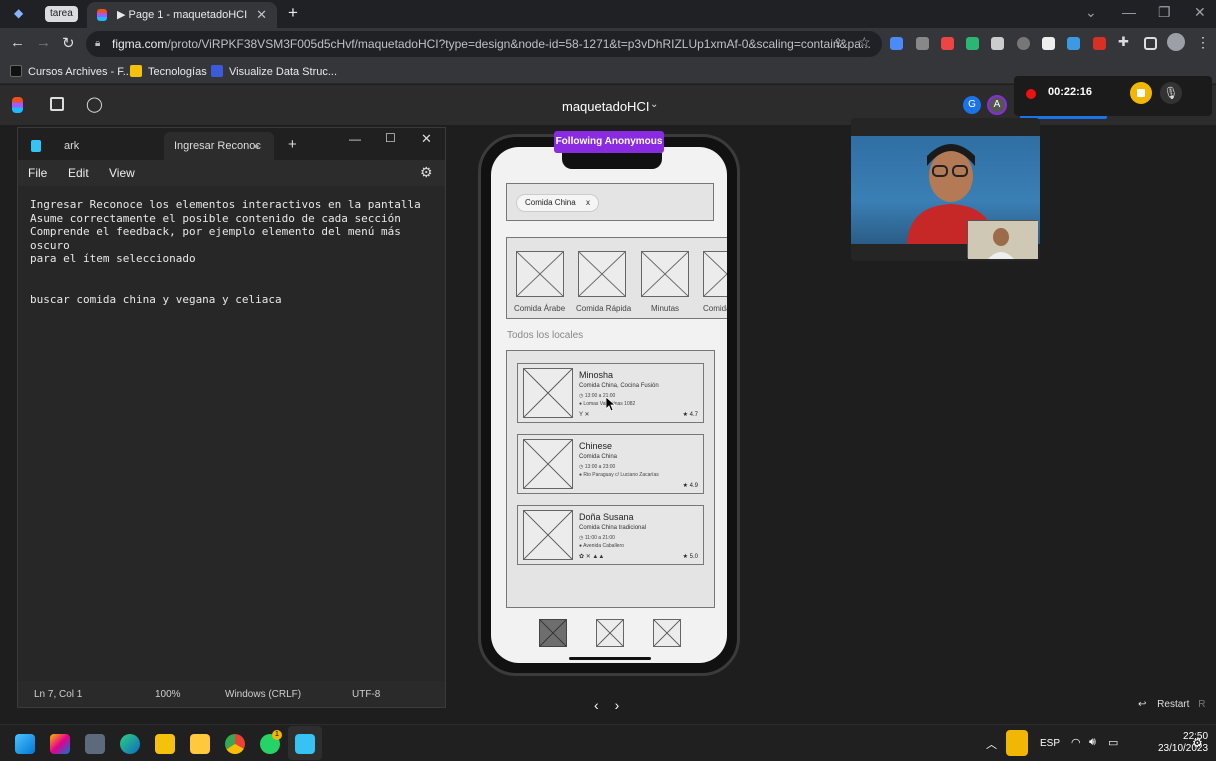  Describe the element at coordinates (1002, 239) in the screenshot. I see `webcam-self-view` at that location.